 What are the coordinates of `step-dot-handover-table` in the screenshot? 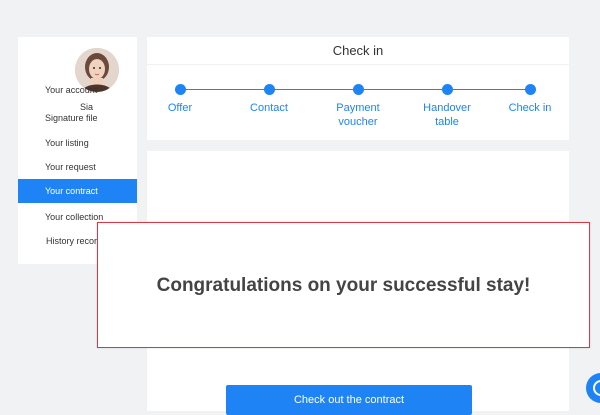 It's located at (447, 89).